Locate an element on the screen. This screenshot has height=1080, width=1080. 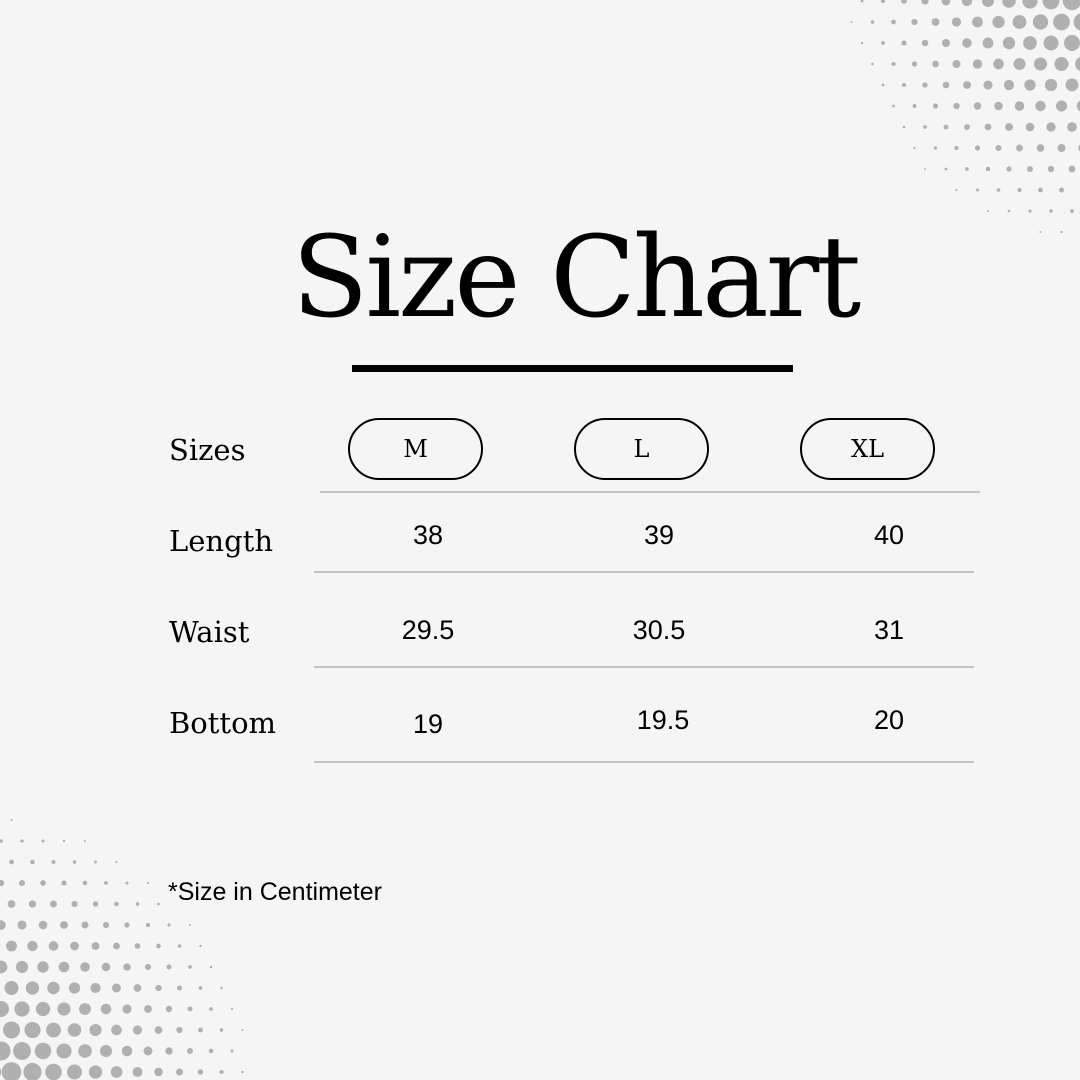
row-label-bottom: Bottom is located at coordinates (223, 723).